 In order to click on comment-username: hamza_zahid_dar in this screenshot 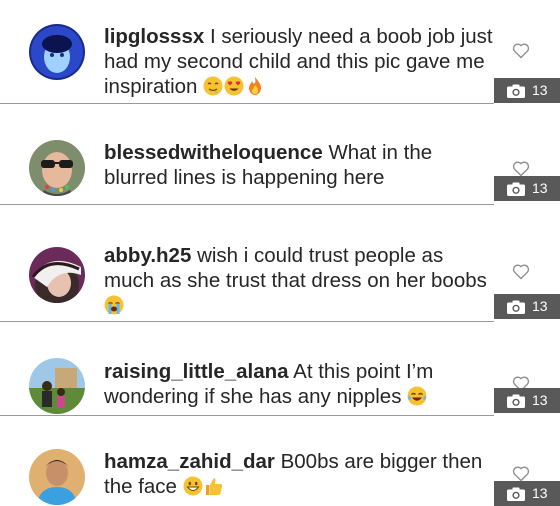, I will do `click(189, 461)`.